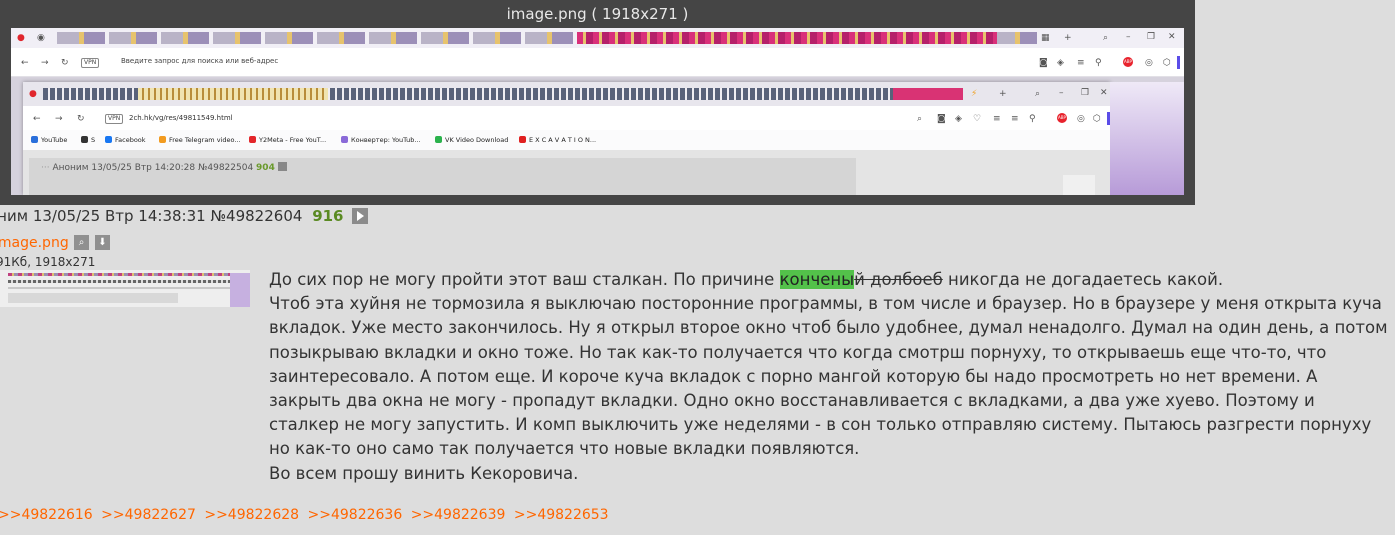 The image size is (1395, 535). Describe the element at coordinates (119, 216) in the screenshot. I see `post-date: 13/05/25 Втр 14:38:31` at that location.